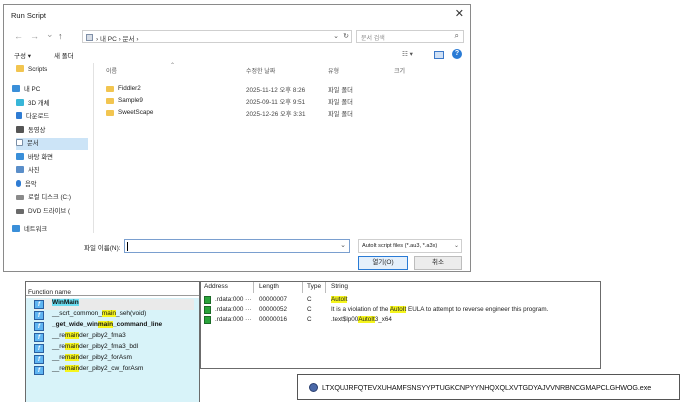 This screenshot has height=405, width=687. Describe the element at coordinates (20, 197) in the screenshot. I see `disk-icon` at that location.